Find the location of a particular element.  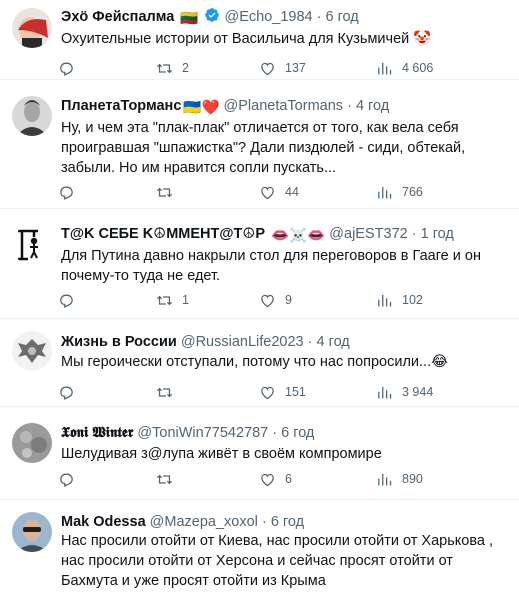

author-name: T@K CEБE K☮MMEHT@T☮P is located at coordinates (163, 234).